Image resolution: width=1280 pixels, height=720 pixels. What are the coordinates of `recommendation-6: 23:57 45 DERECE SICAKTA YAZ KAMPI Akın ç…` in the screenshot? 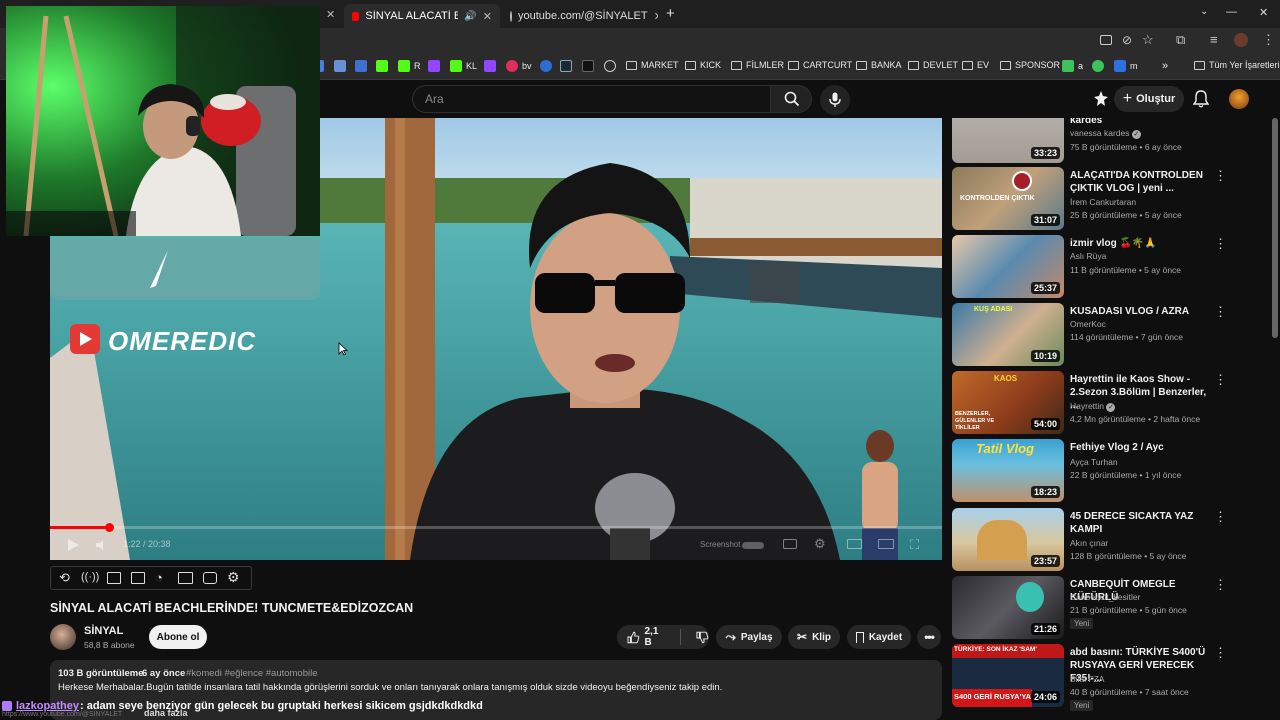 It's located at (1112, 540).